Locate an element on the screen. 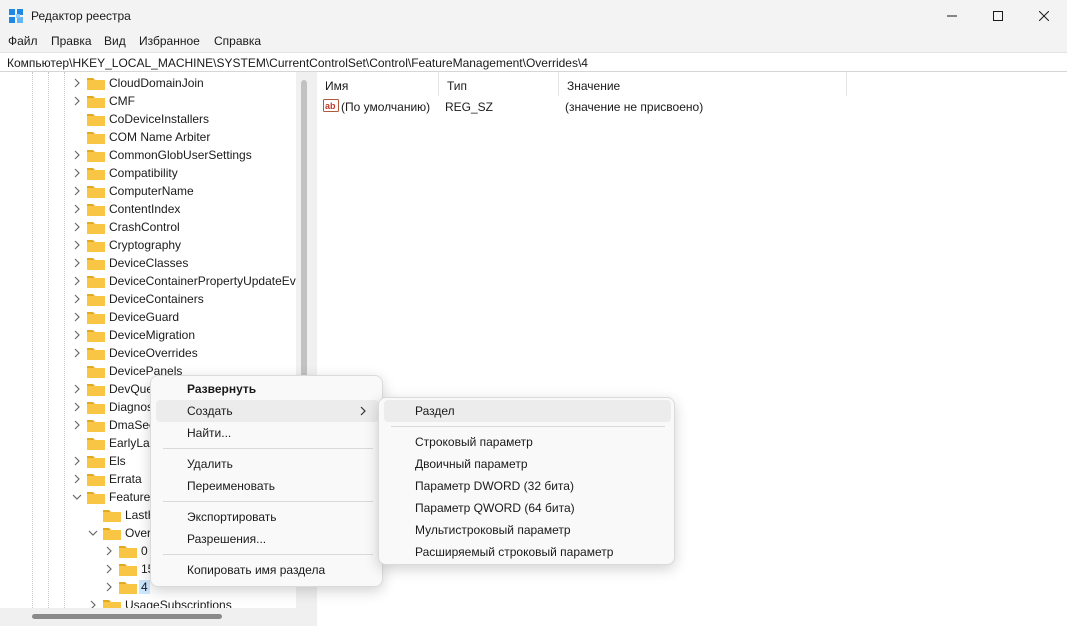 The height and width of the screenshot is (626, 1067). tree-item: CrashControl is located at coordinates (183, 227).